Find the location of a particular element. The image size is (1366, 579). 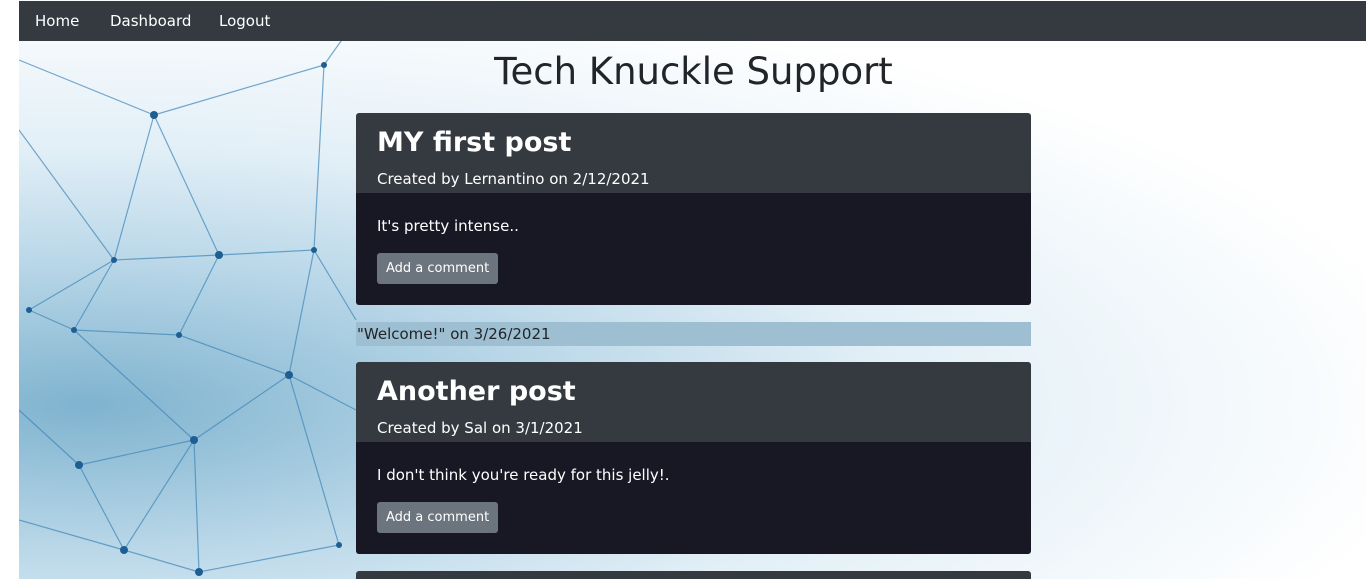

post-body: It's pretty intense.. Add a comment is located at coordinates (693, 249).